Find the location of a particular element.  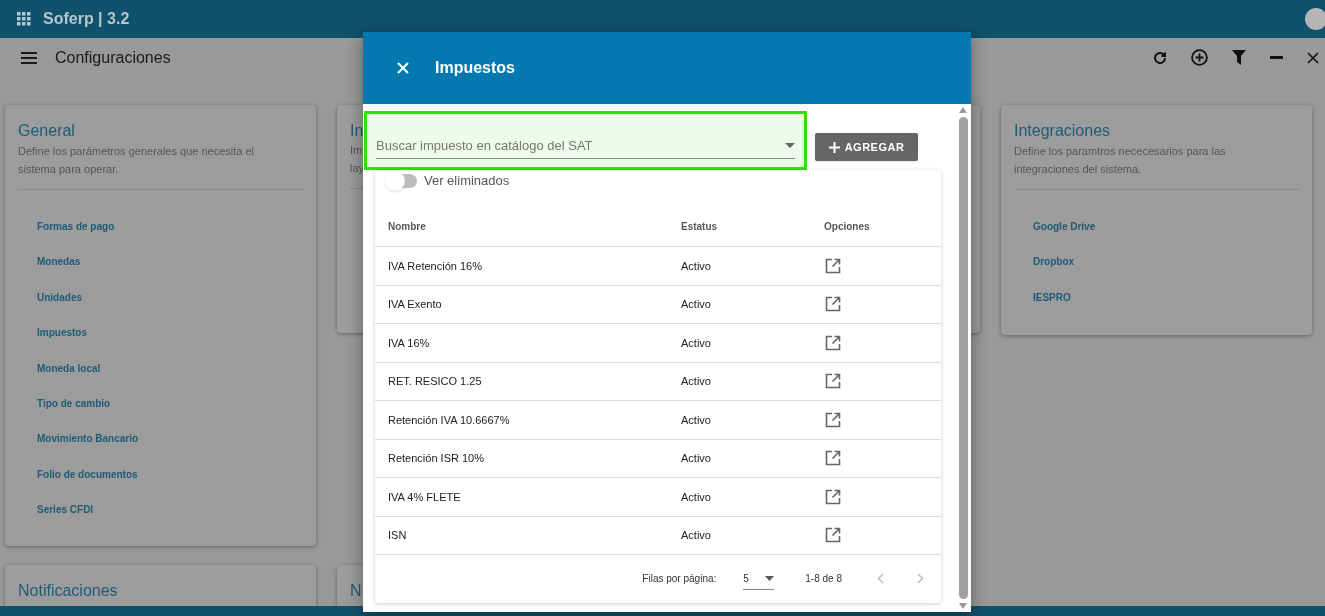

table-row: RET. RESICO 1.25 Activo is located at coordinates (658, 381).